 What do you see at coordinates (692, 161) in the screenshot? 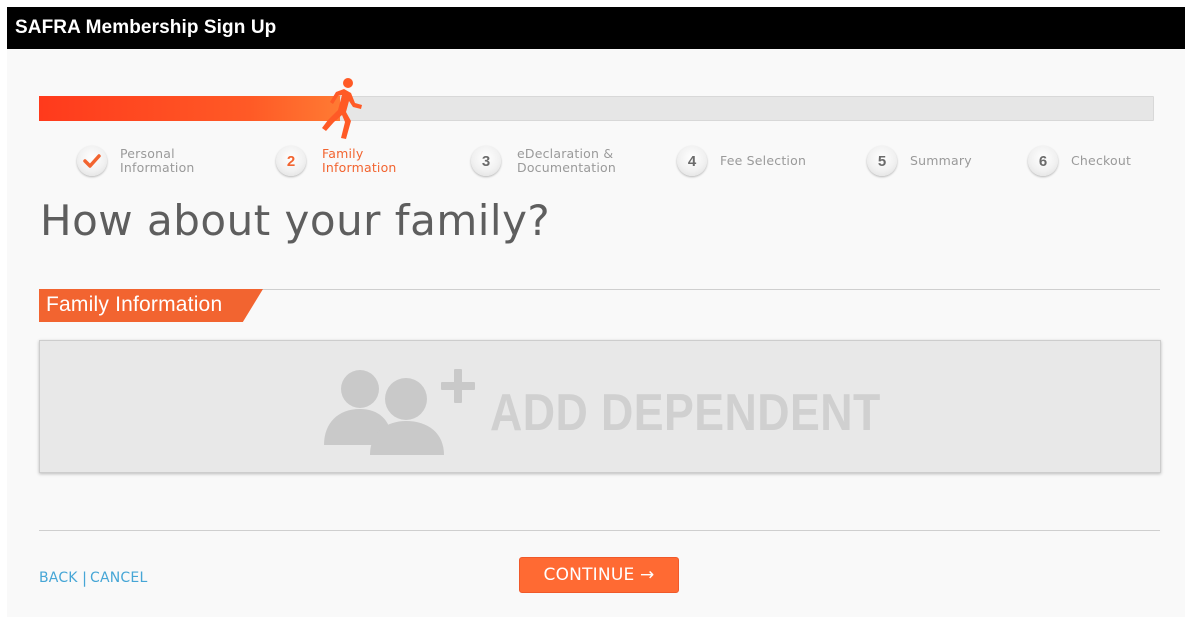
I see `step-number: 4` at bounding box center [692, 161].